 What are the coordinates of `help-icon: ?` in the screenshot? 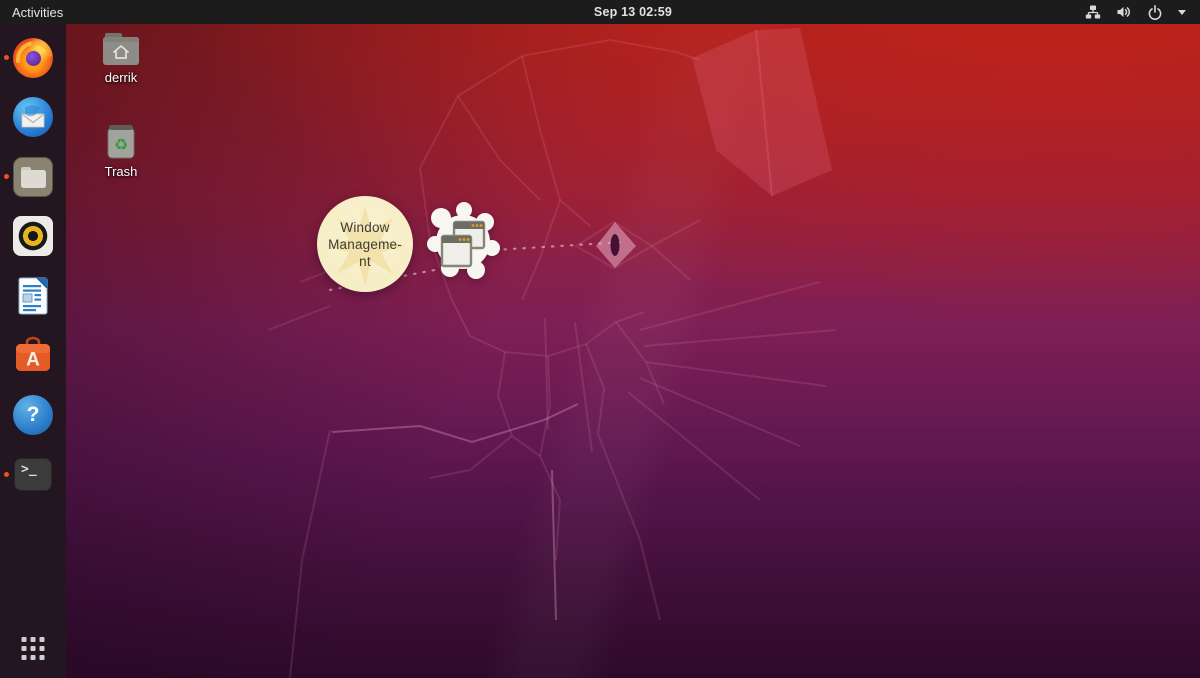 It's located at (33, 414).